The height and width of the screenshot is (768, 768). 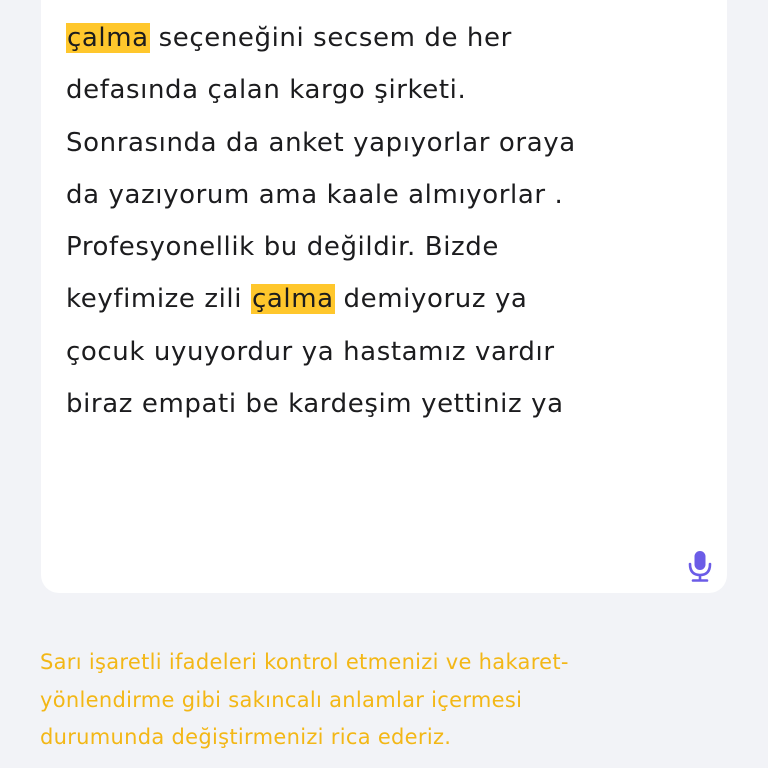 What do you see at coordinates (282, 247) in the screenshot?
I see `text-line-5: Profesyonellik bu değildir. Bizde` at bounding box center [282, 247].